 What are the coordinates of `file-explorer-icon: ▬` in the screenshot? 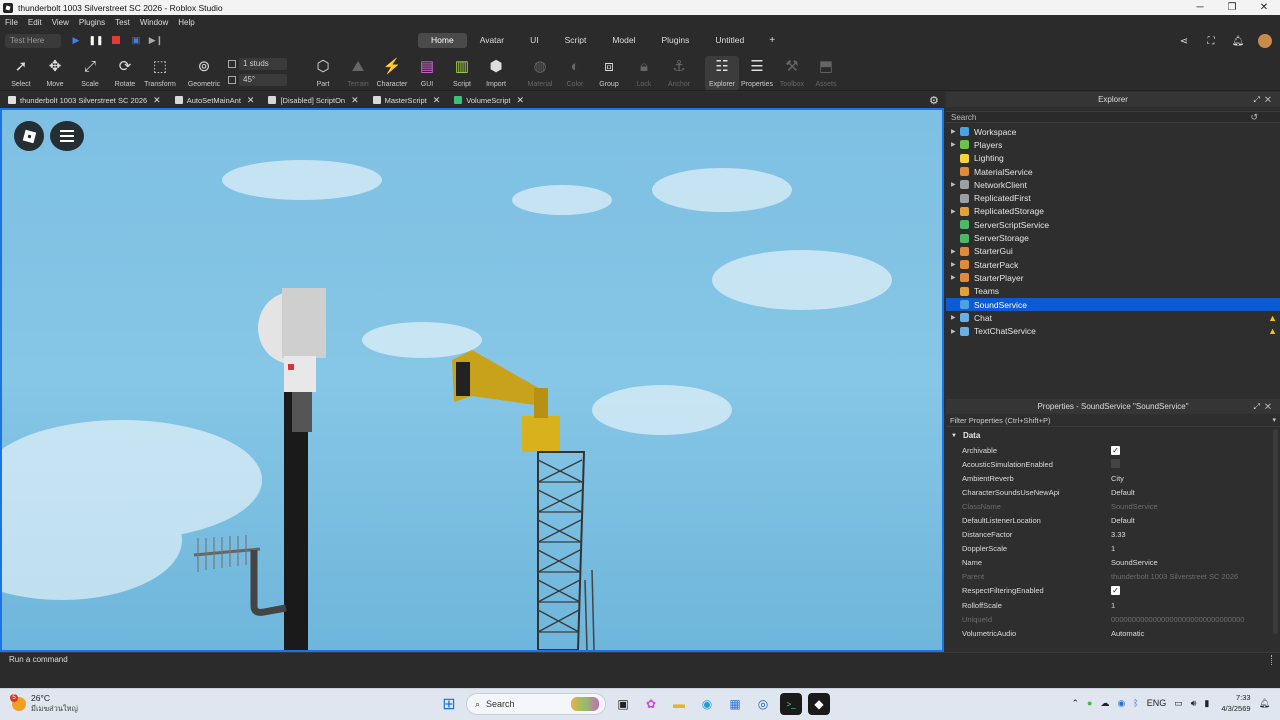 It's located at (679, 704).